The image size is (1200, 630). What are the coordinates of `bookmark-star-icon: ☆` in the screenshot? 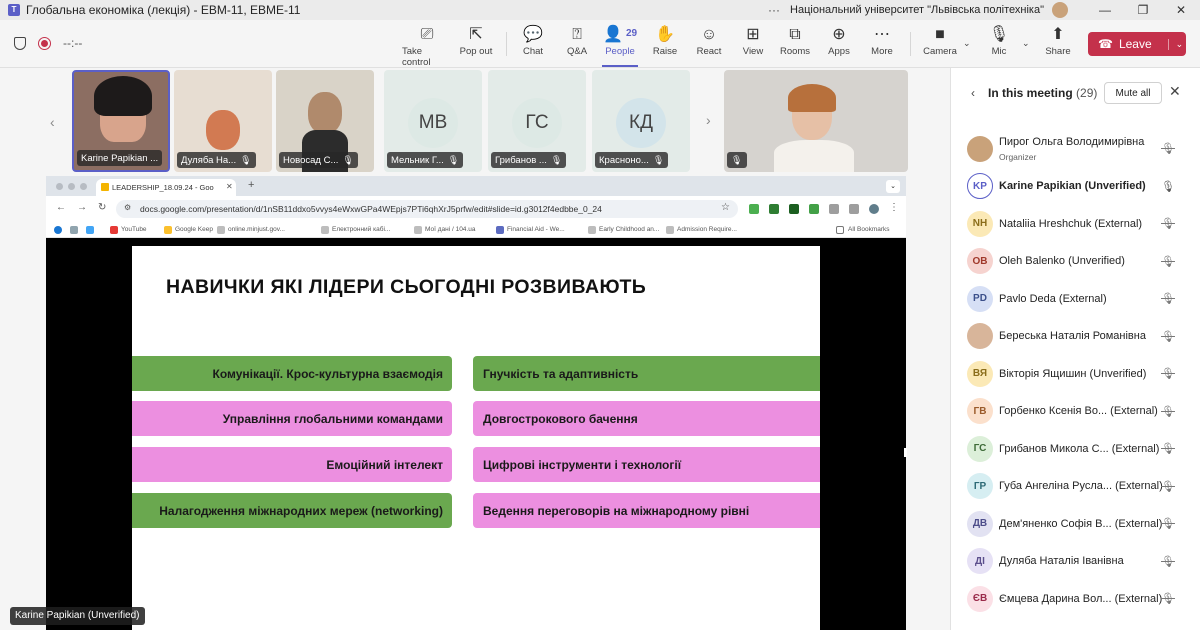 It's located at (725, 207).